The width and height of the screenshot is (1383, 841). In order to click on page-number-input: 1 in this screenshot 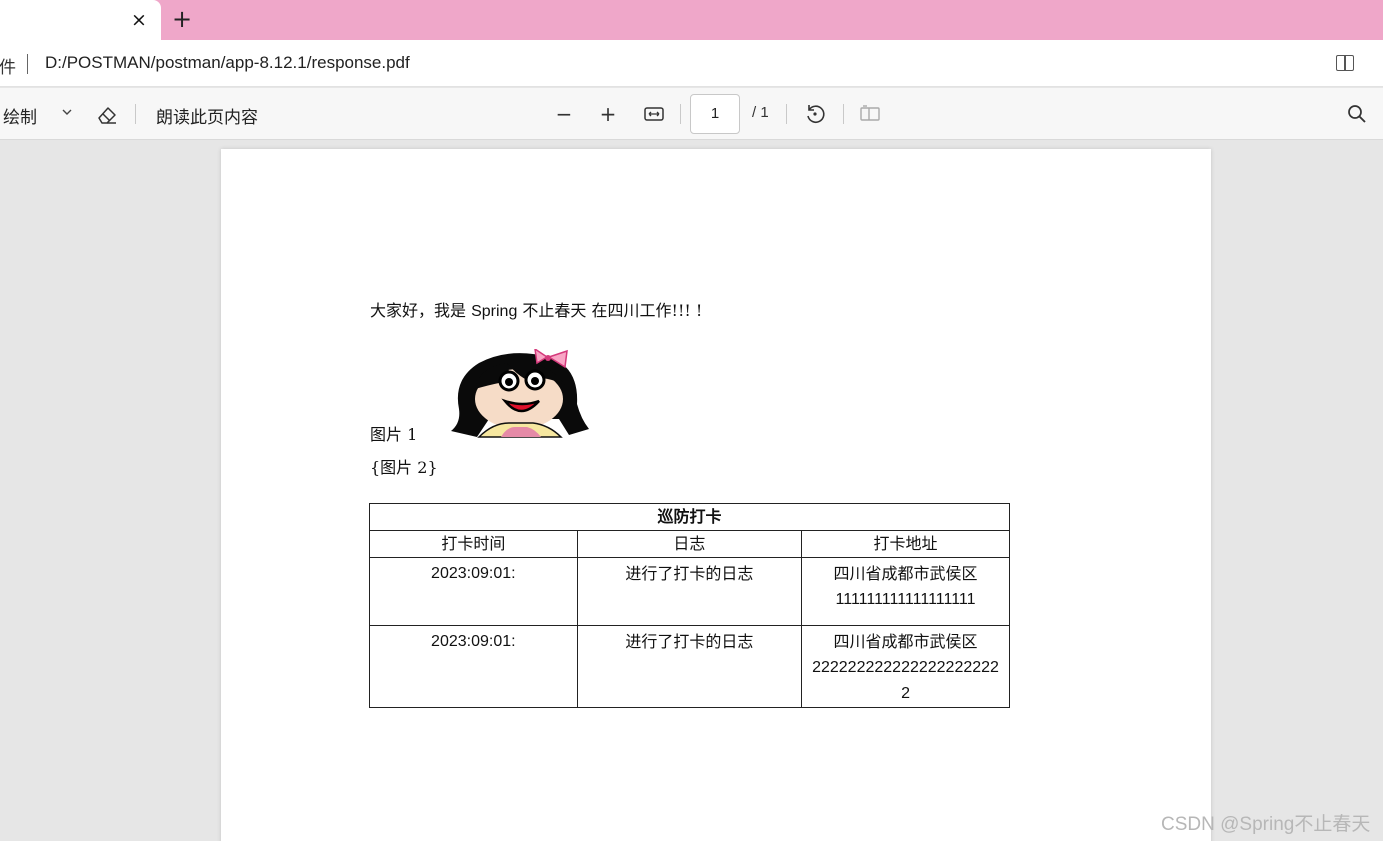, I will do `click(715, 114)`.